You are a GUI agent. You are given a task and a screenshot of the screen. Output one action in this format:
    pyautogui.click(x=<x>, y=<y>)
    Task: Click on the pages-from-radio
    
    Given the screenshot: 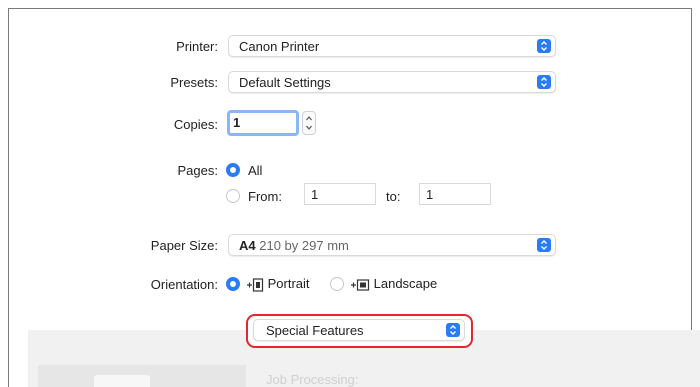 What is the action you would take?
    pyautogui.click(x=233, y=196)
    